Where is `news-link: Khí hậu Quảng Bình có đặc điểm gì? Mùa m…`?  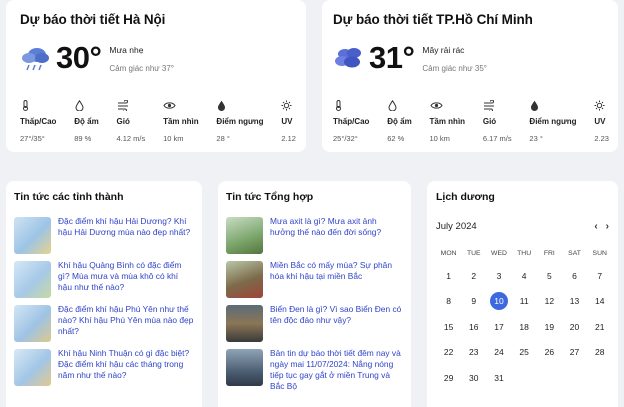
news-link: Khí hậu Quảng Bình có đặc điểm gì? Mùa m… is located at coordinates (126, 276).